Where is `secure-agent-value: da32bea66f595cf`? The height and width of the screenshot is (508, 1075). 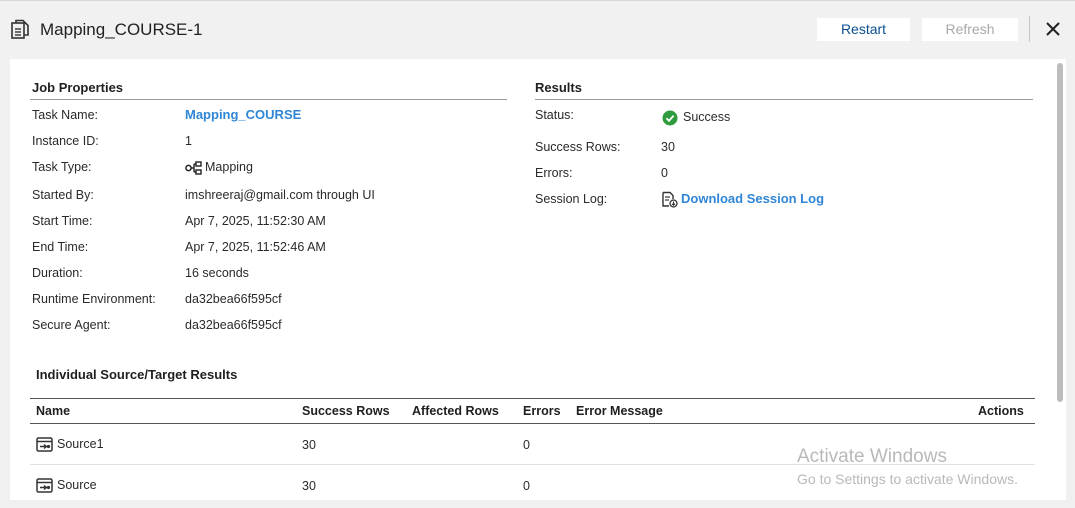
secure-agent-value: da32bea66f595cf is located at coordinates (233, 325).